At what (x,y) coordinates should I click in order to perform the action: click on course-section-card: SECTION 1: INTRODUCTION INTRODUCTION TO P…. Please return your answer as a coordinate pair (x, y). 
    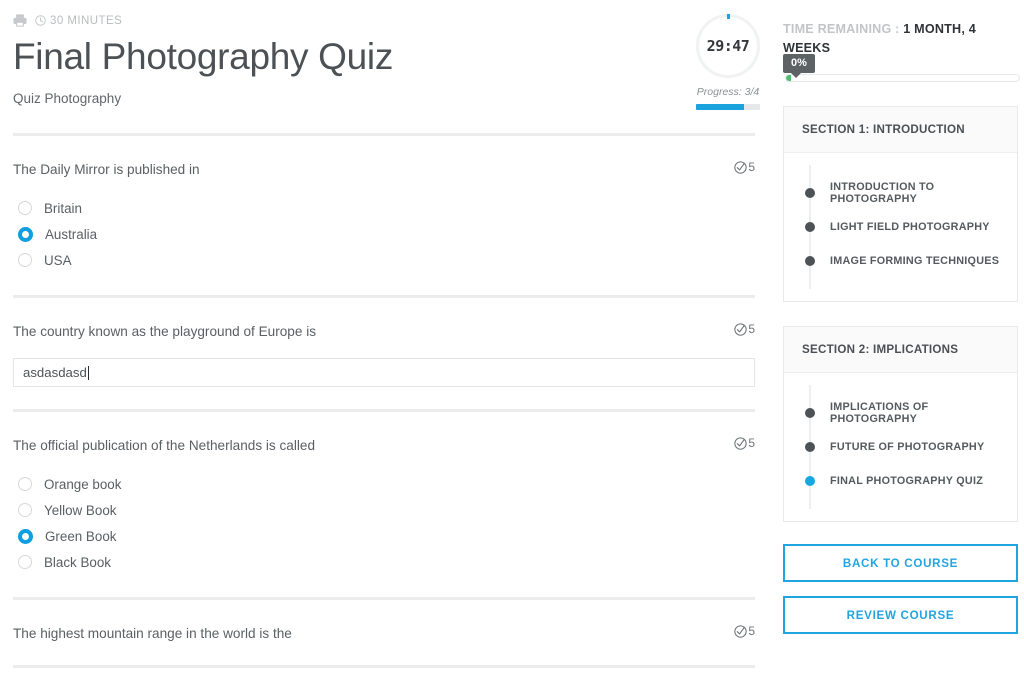
    Looking at the image, I should click on (900, 204).